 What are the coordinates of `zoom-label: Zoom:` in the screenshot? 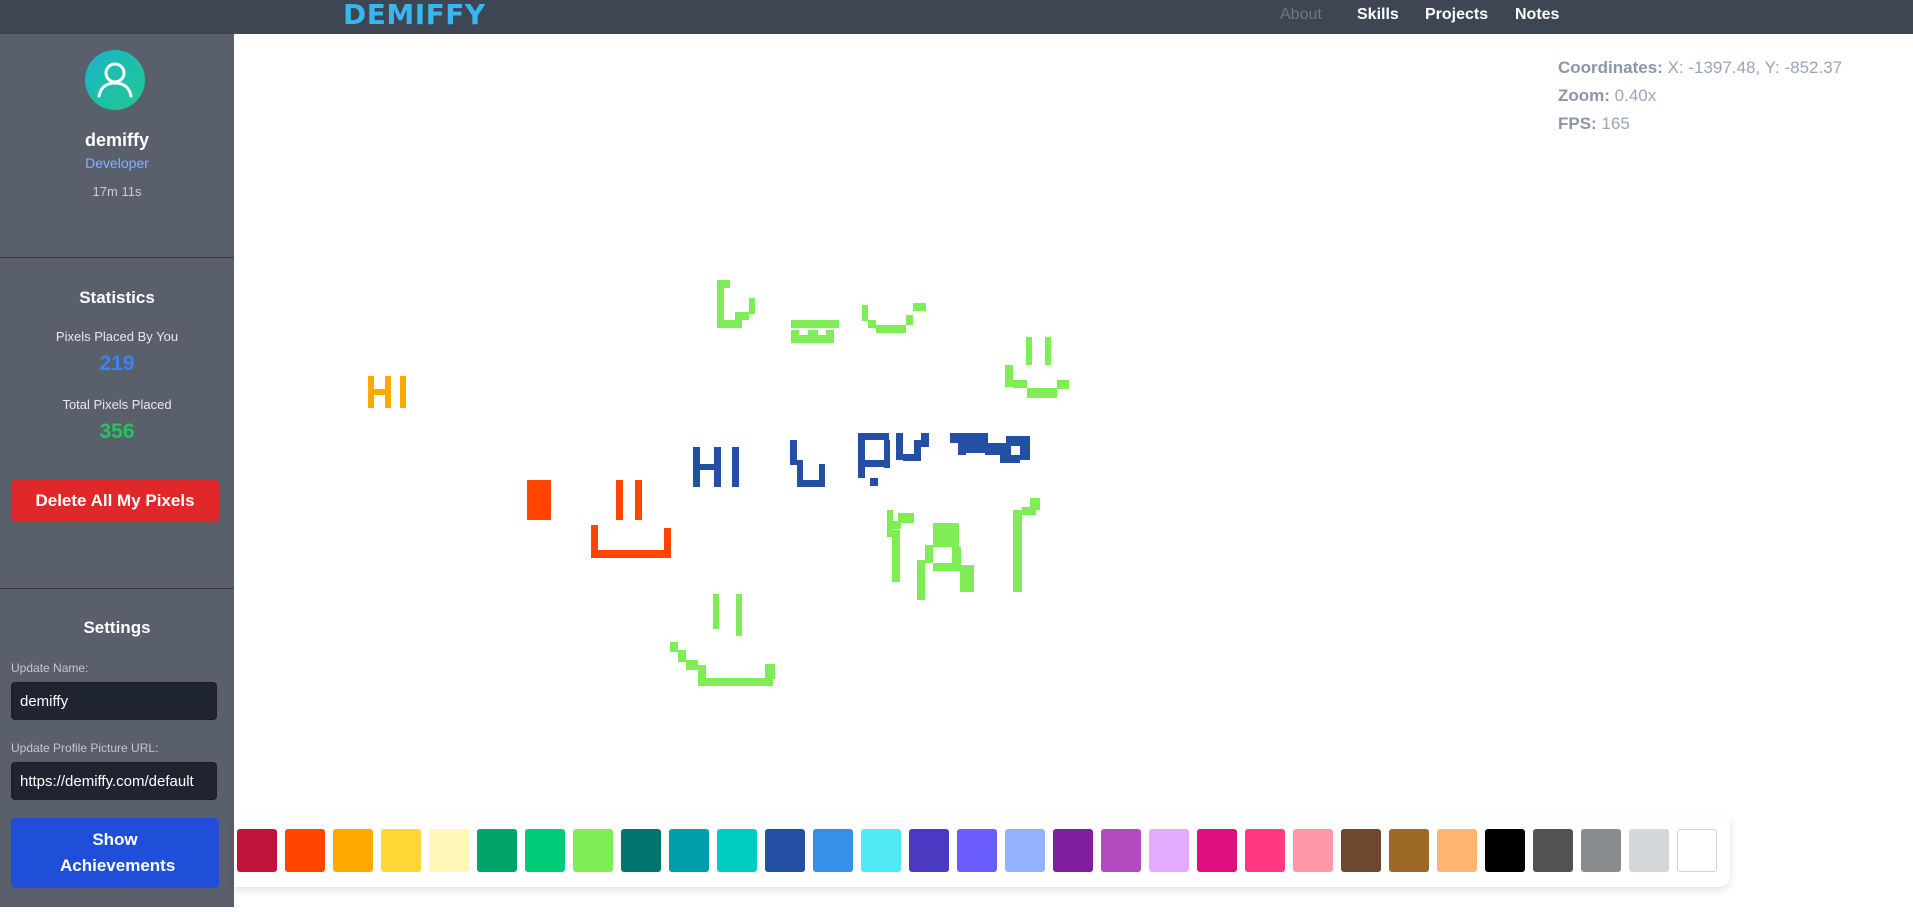 It's located at (1584, 95).